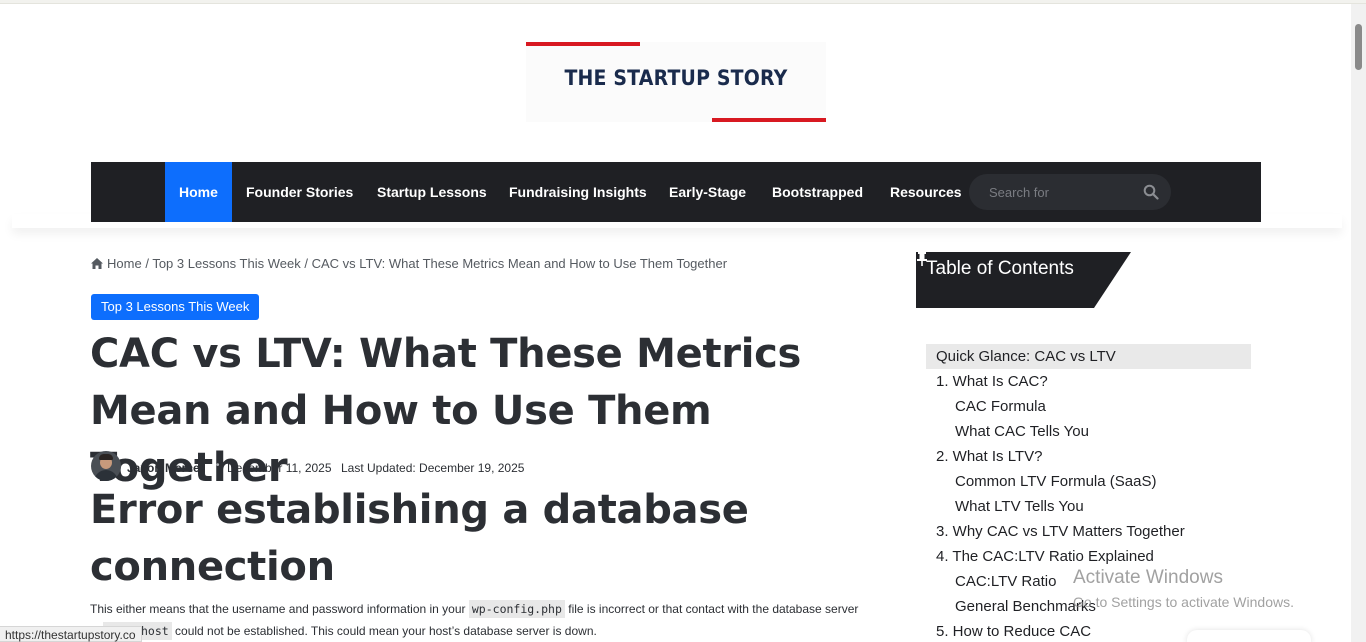 The height and width of the screenshot is (642, 1366). I want to click on toc-item: 1. What Is CAC?, so click(1088, 381).